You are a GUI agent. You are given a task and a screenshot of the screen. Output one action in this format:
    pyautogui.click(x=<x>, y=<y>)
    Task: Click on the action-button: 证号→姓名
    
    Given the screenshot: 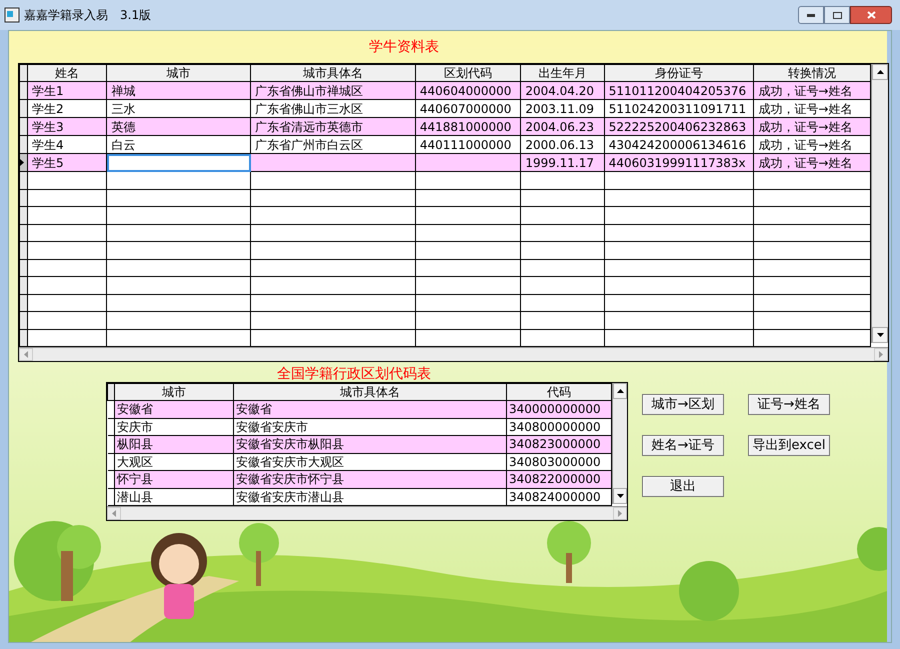 What is the action you would take?
    pyautogui.click(x=789, y=404)
    